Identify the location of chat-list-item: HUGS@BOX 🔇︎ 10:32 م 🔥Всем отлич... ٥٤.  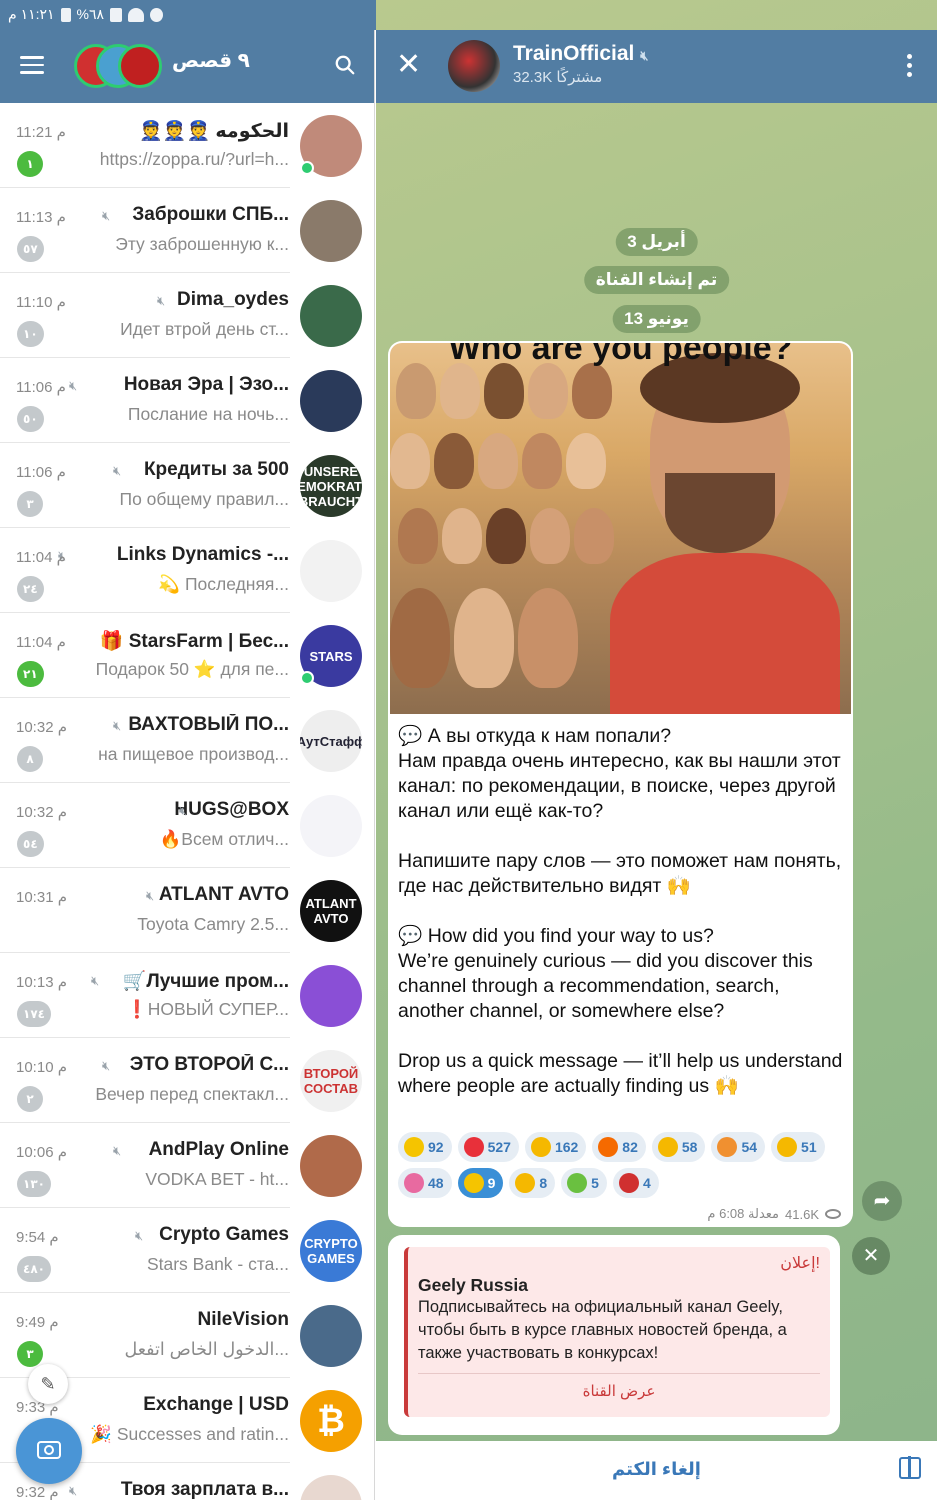
(187, 825).